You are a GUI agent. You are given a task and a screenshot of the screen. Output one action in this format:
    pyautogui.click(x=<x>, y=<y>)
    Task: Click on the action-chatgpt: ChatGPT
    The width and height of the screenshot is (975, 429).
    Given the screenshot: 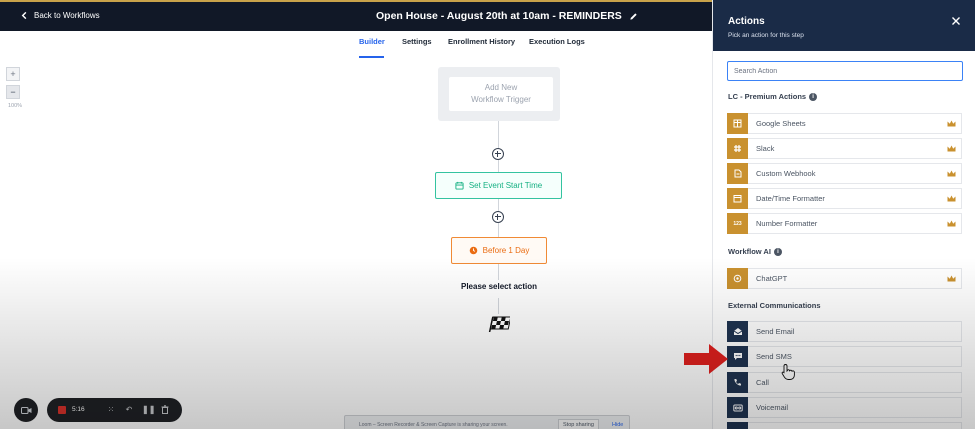 What is the action you would take?
    pyautogui.click(x=844, y=278)
    